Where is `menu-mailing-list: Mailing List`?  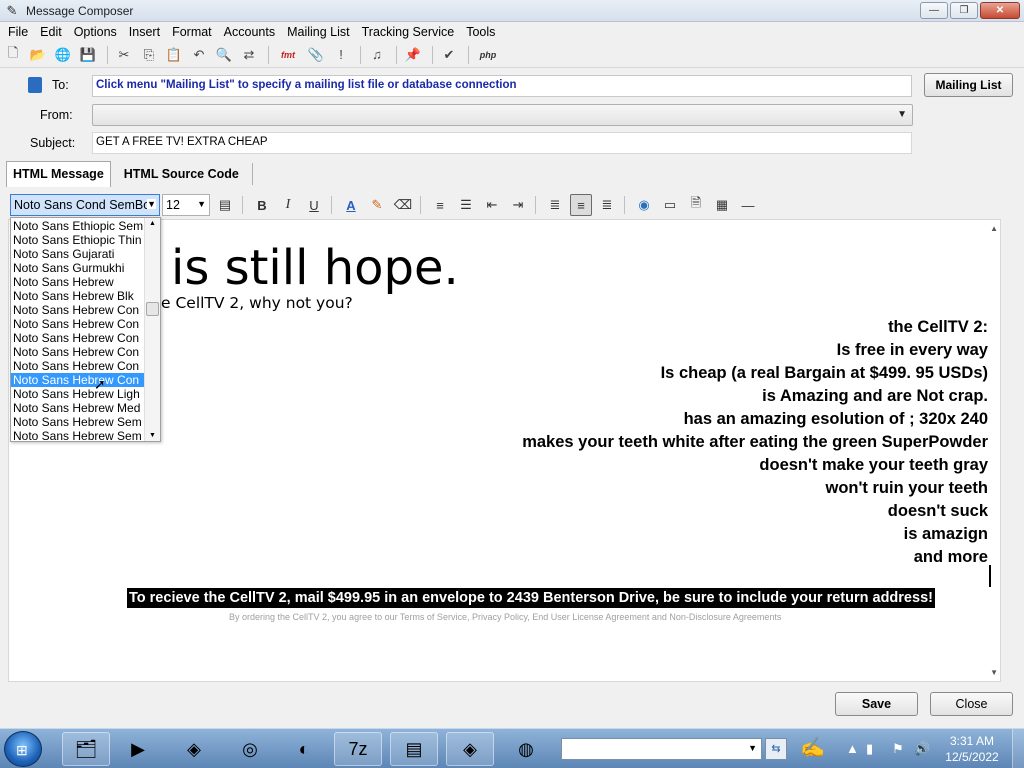
menu-mailing-list: Mailing List is located at coordinates (318, 32).